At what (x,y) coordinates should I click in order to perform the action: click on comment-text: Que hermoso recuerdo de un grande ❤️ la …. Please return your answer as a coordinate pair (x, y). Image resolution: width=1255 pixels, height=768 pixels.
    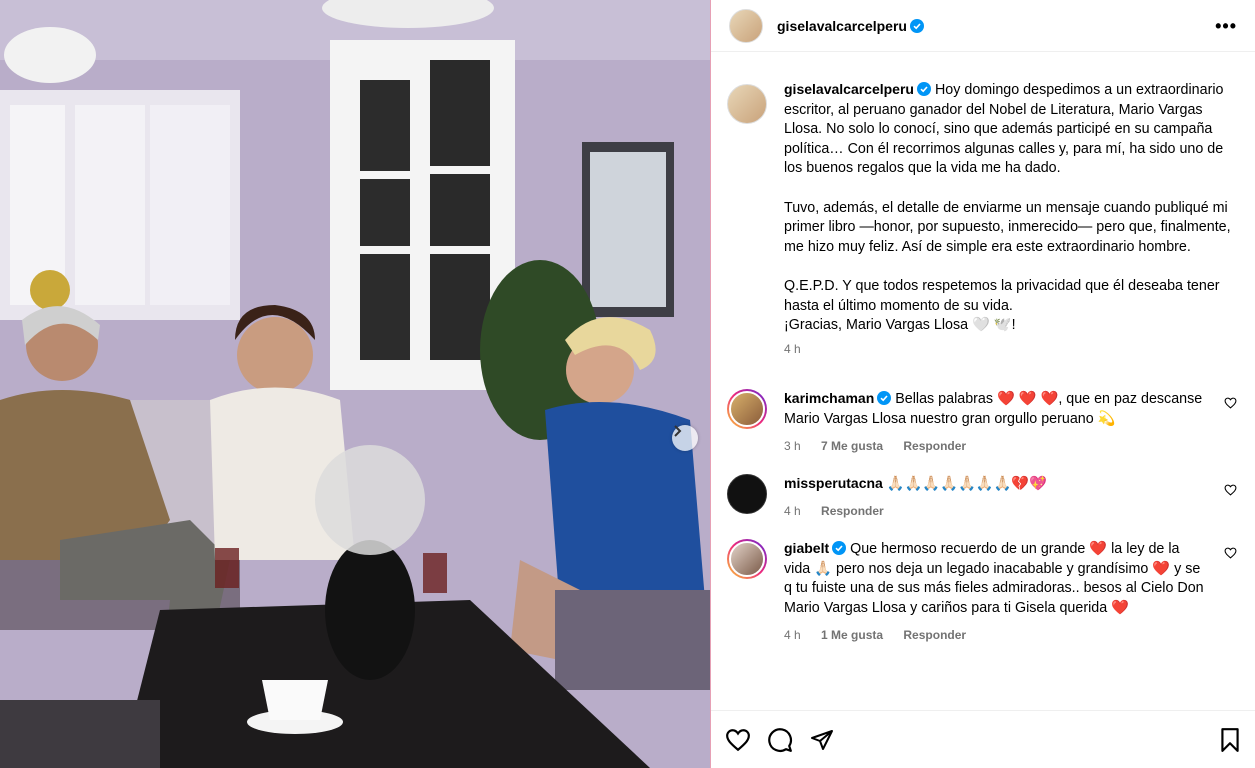
    Looking at the image, I should click on (994, 579).